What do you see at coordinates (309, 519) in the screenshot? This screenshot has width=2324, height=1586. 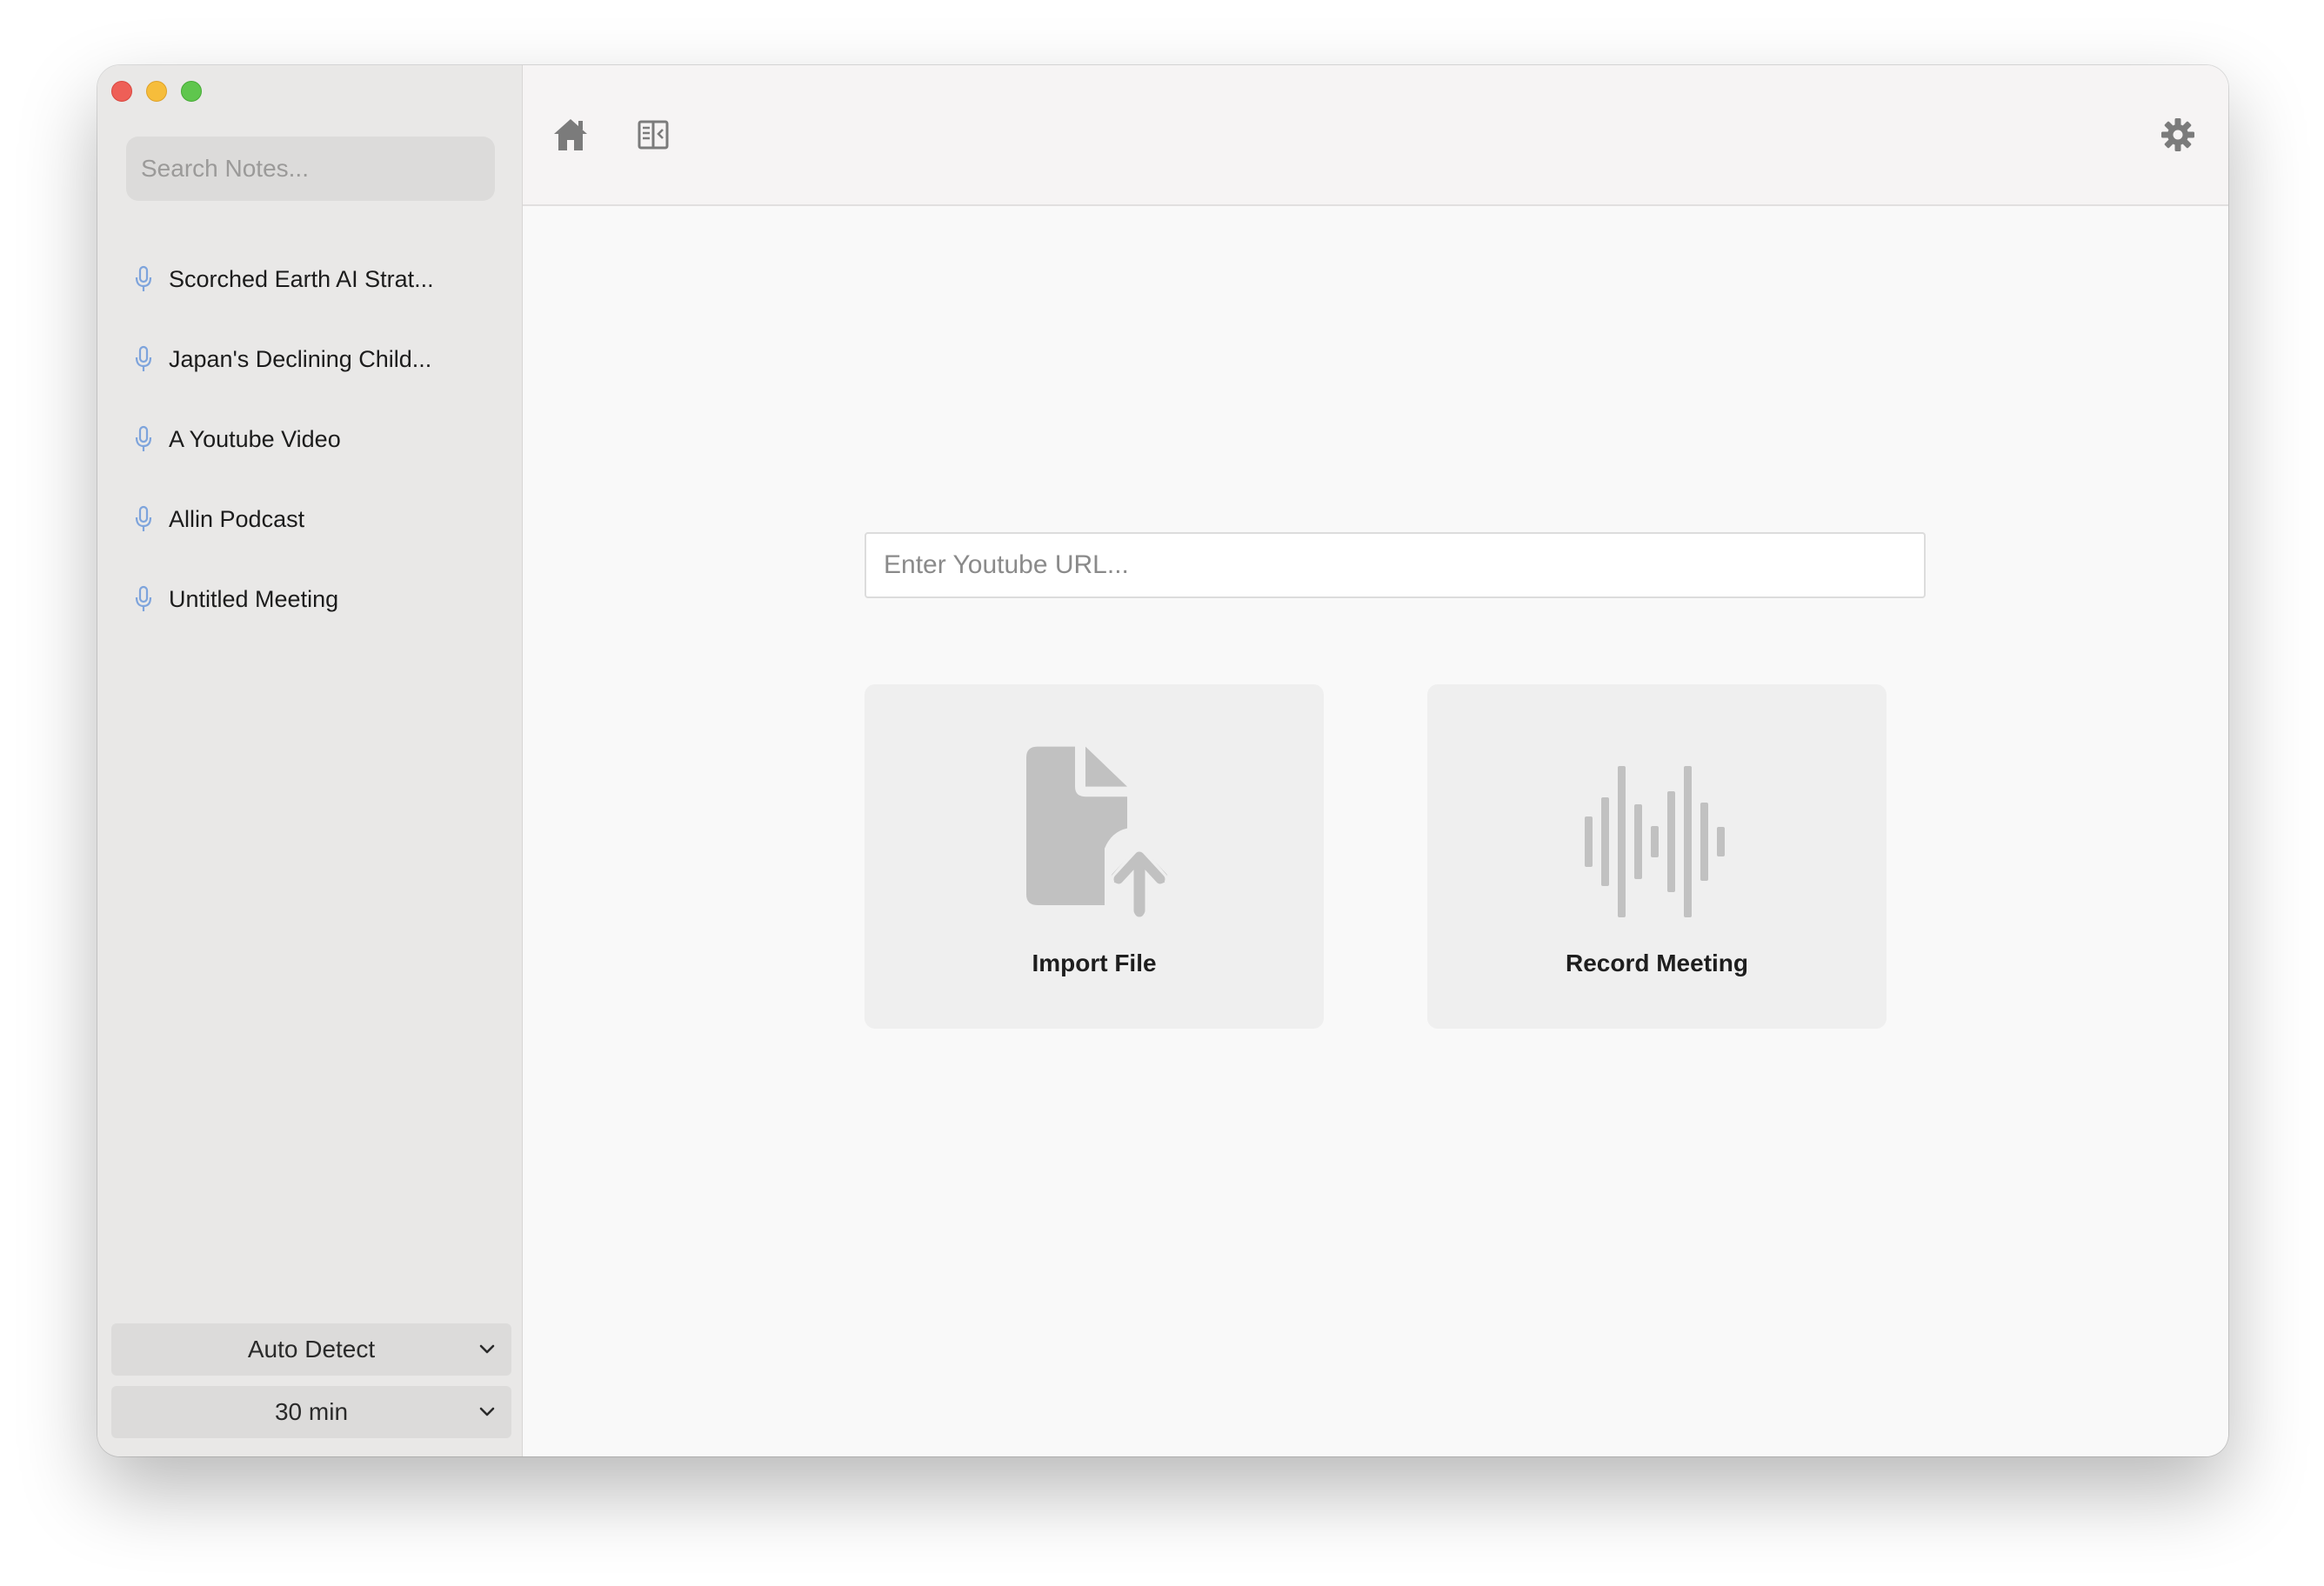 I see `note-item: Allin Podcast` at bounding box center [309, 519].